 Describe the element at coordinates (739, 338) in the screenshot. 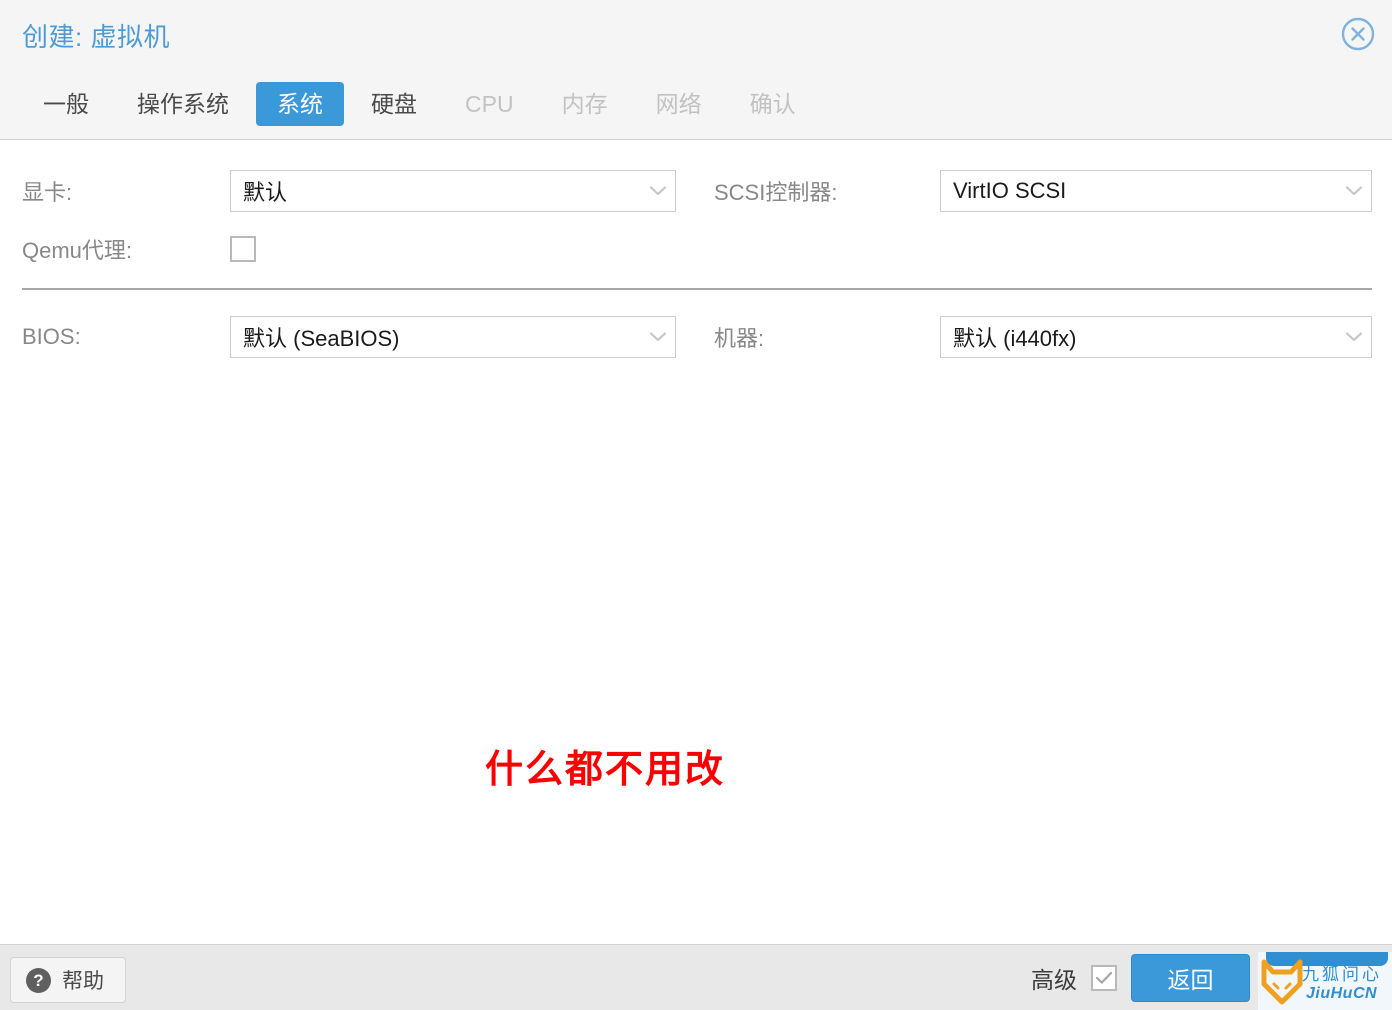

I see `machine-label: 机器:` at that location.